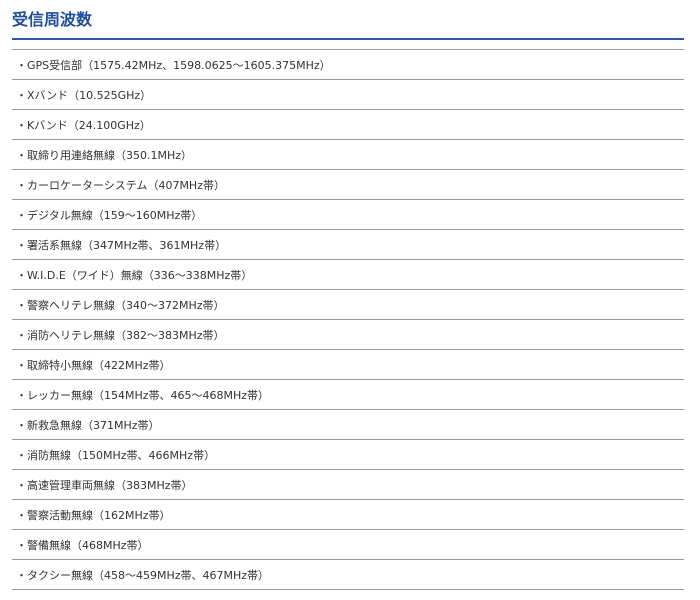  I want to click on frequency-label: Kバンド（24.100GHz）, so click(89, 125).